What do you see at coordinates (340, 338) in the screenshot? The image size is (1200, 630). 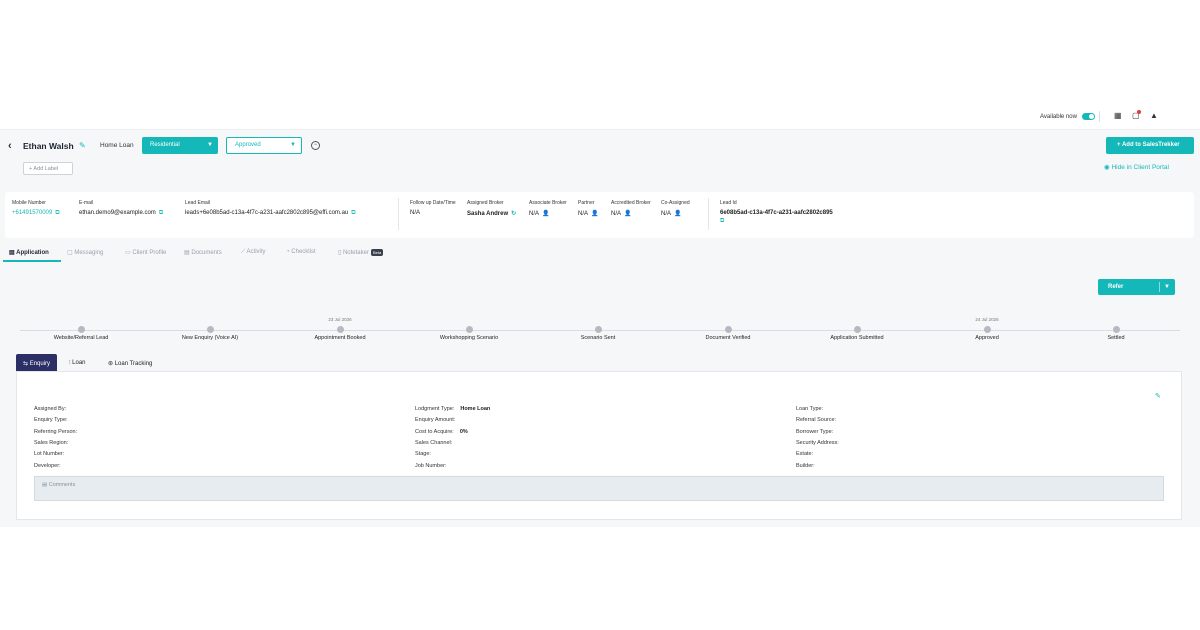 I see `step-label: Appointment Booked` at bounding box center [340, 338].